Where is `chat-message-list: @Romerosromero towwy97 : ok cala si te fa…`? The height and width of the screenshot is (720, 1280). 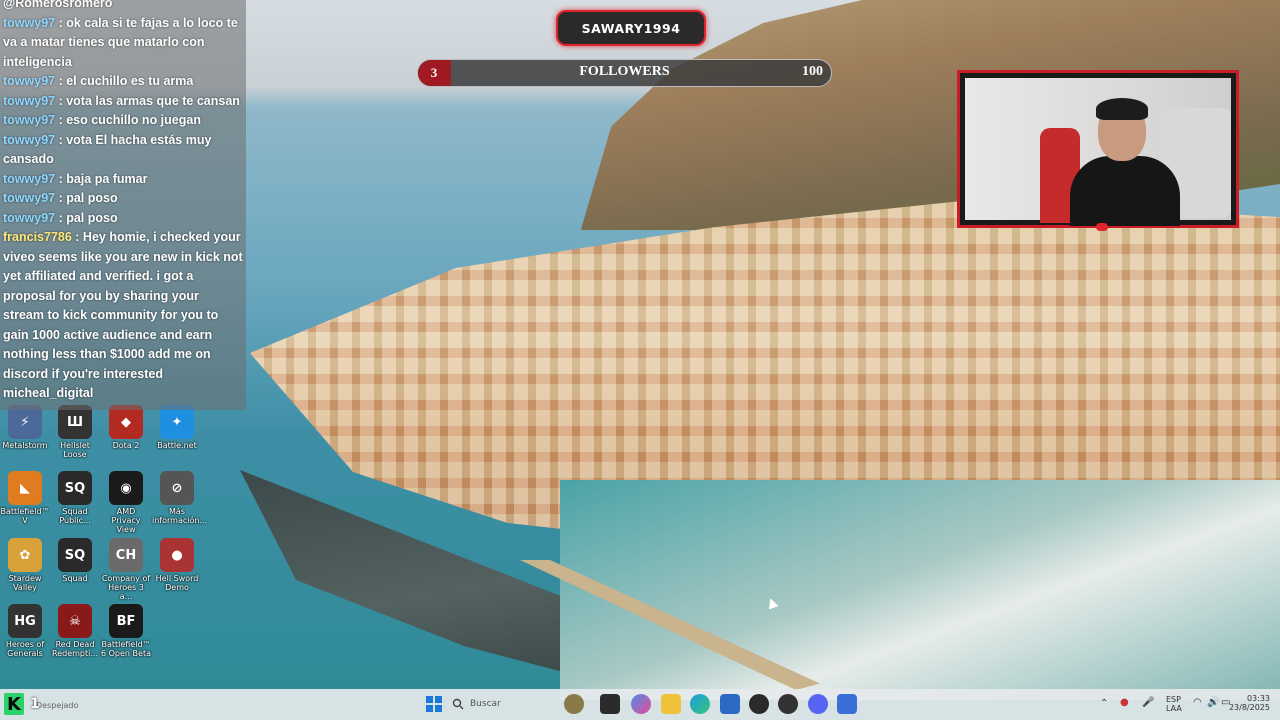 chat-message-list: @Romerosromero towwy97 : ok cala si te fa… is located at coordinates (123, 202).